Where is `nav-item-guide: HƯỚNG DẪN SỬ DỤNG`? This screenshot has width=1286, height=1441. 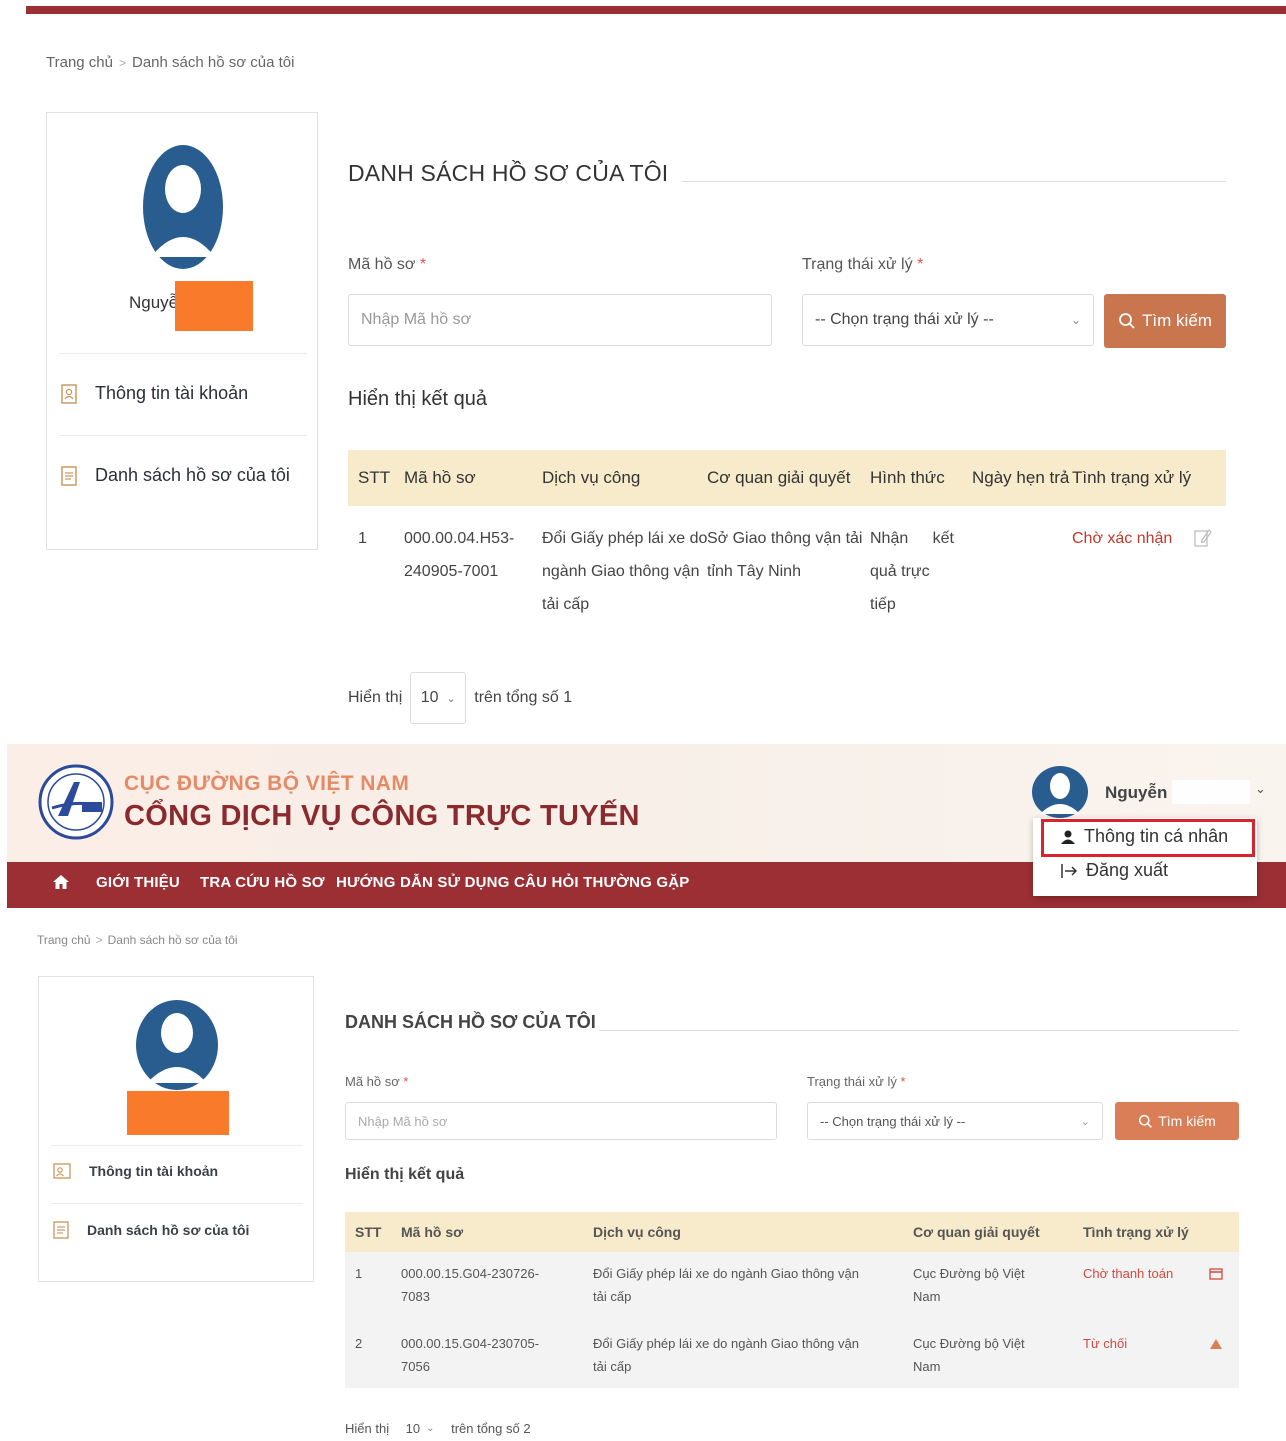 nav-item-guide: HƯỚNG DẪN SỬ DỤNG is located at coordinates (423, 882).